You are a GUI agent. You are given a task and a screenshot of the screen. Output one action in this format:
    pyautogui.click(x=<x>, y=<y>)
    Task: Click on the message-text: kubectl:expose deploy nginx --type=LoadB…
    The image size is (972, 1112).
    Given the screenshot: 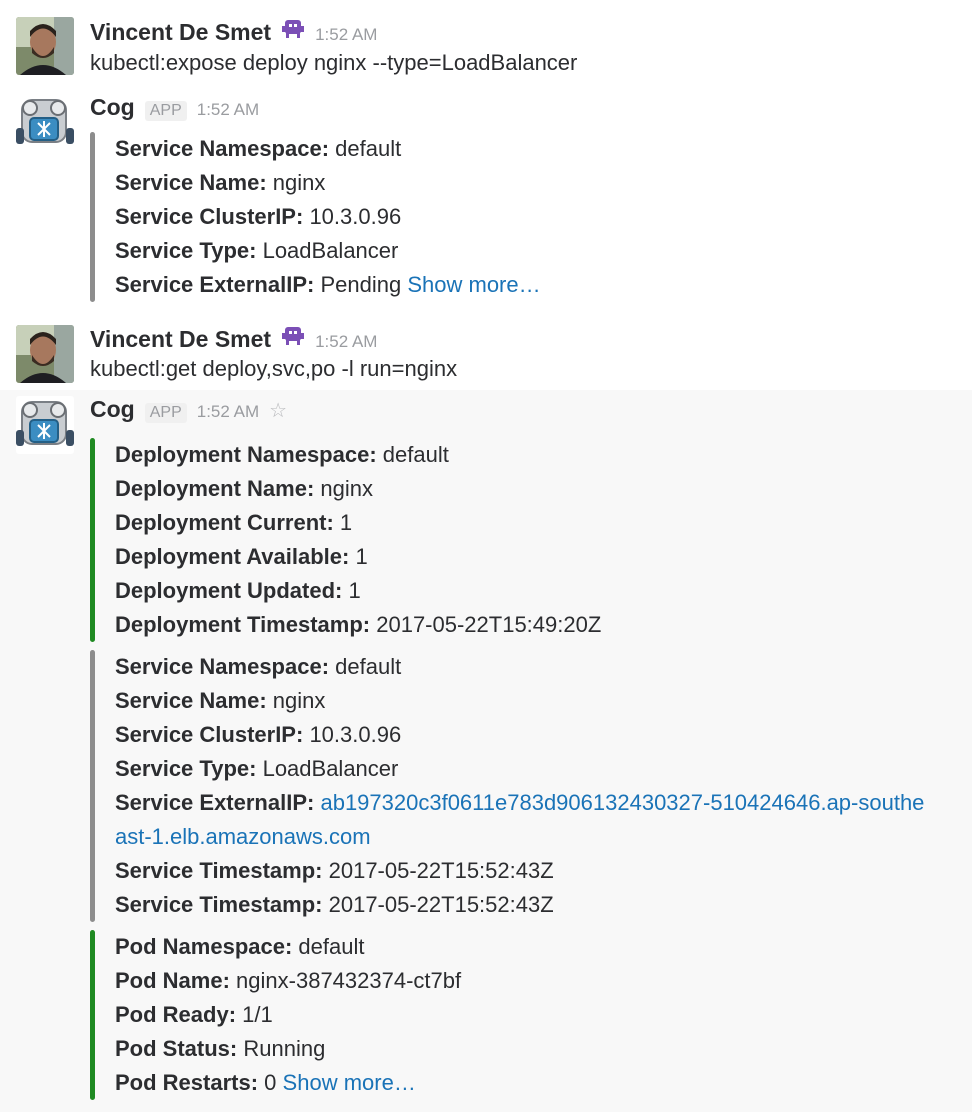 What is the action you would take?
    pyautogui.click(x=334, y=62)
    